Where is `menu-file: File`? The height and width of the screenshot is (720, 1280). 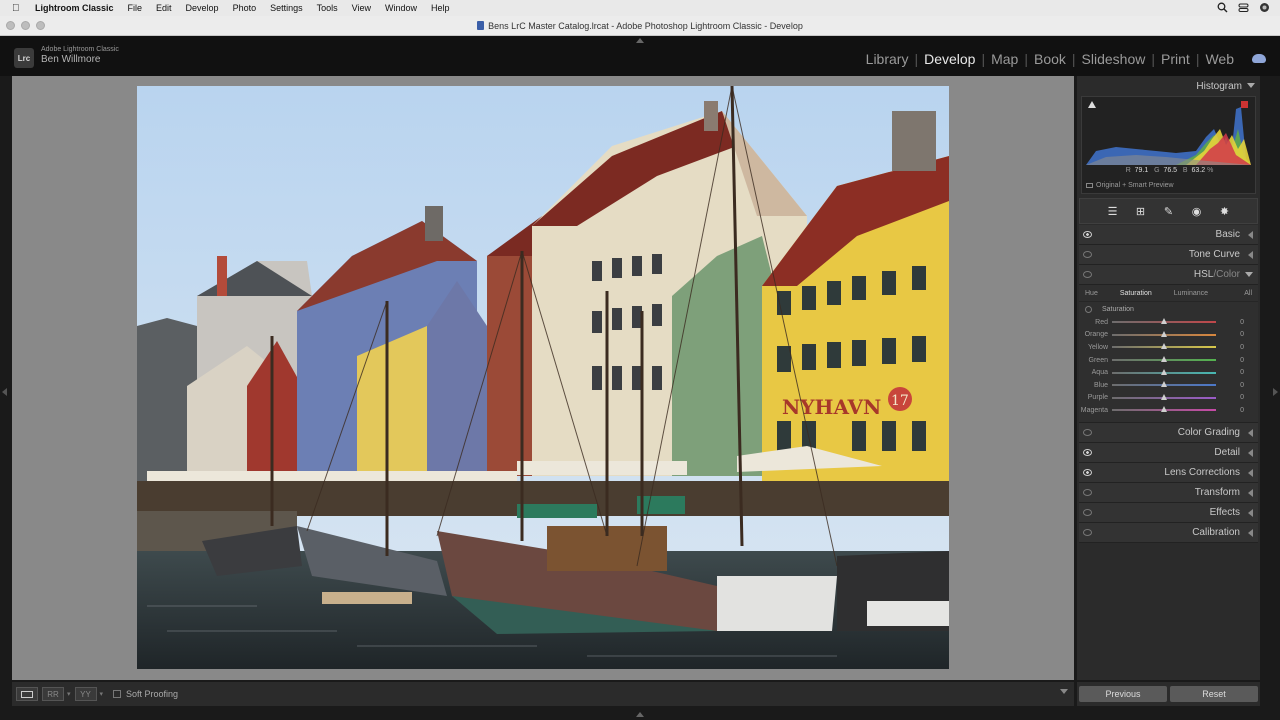 menu-file: File is located at coordinates (135, 8).